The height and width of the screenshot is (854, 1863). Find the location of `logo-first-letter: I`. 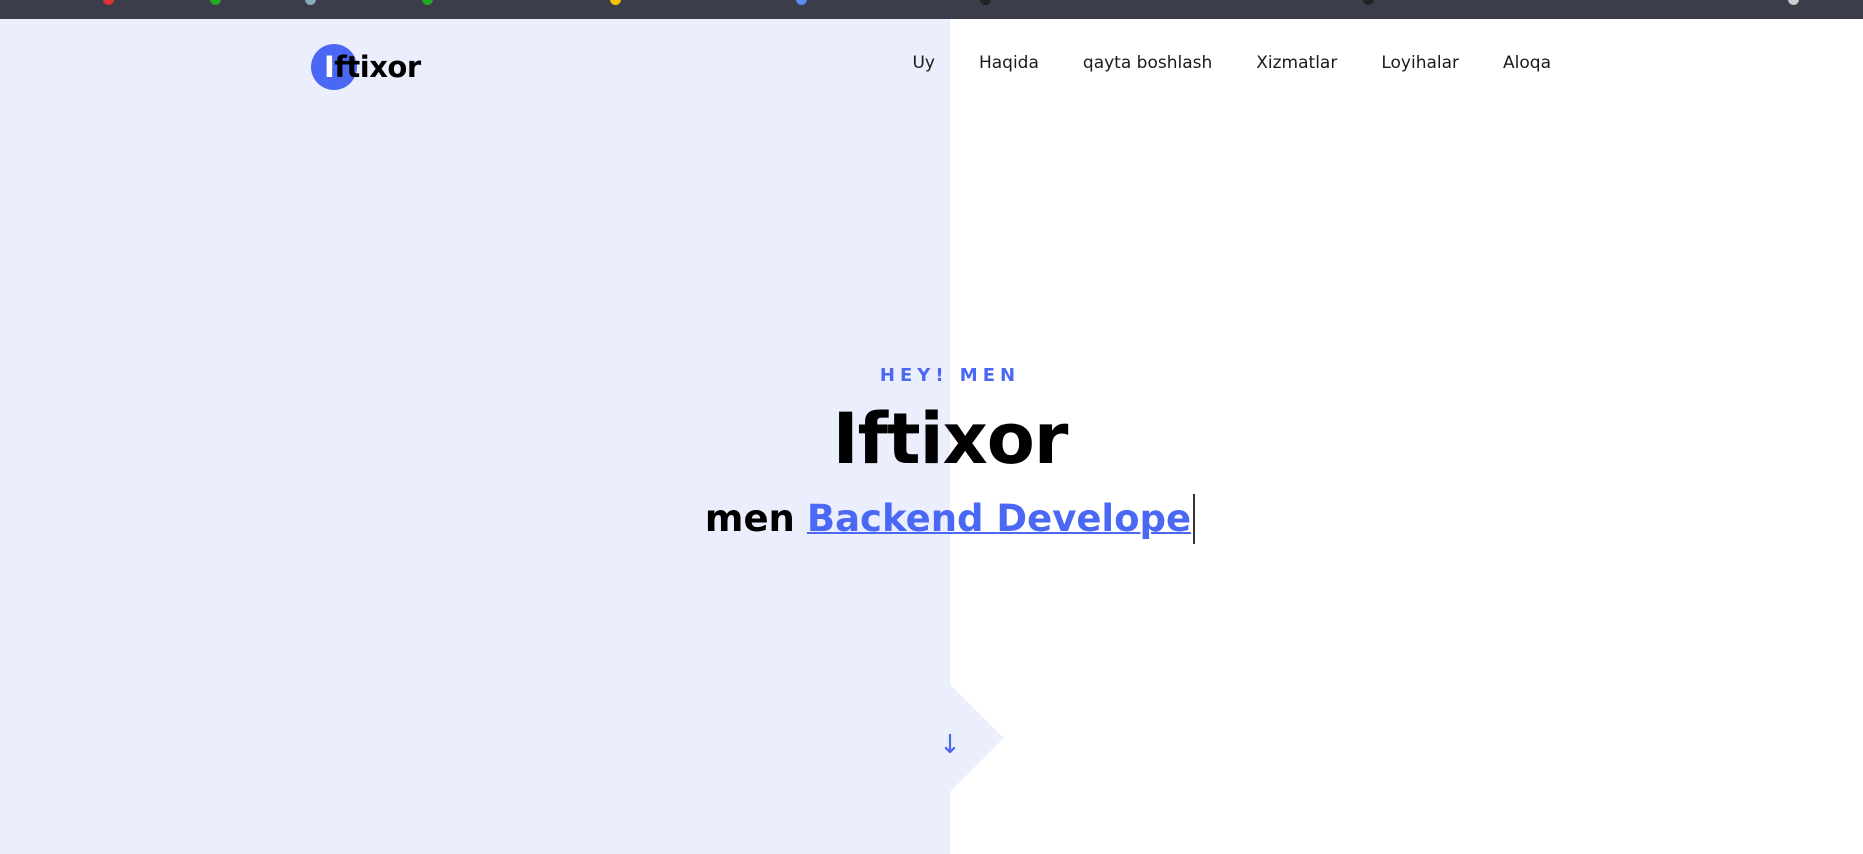

logo-first-letter: I is located at coordinates (329, 67).